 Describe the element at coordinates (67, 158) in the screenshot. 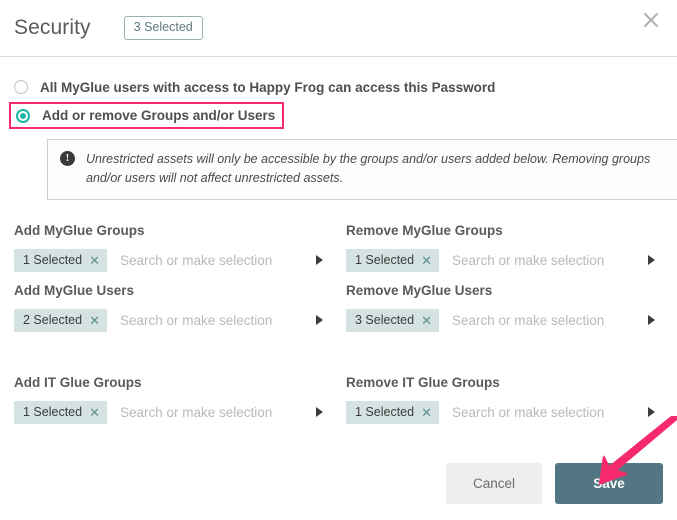

I see `exclamation-circle-icon: !` at that location.